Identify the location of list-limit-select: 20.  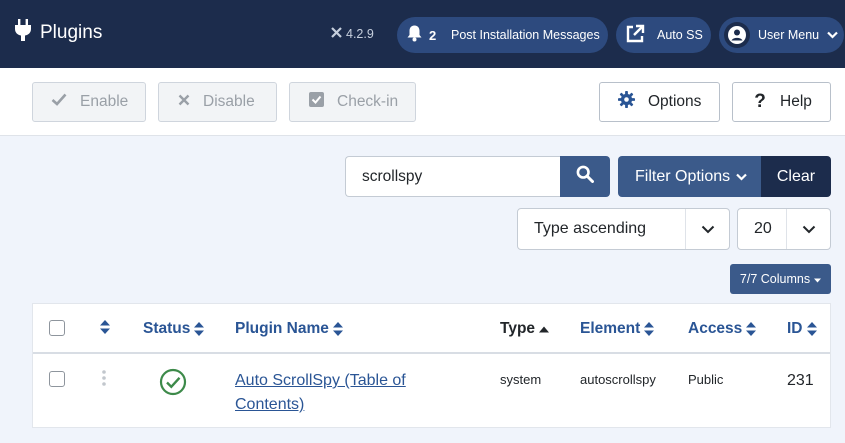
(784, 229).